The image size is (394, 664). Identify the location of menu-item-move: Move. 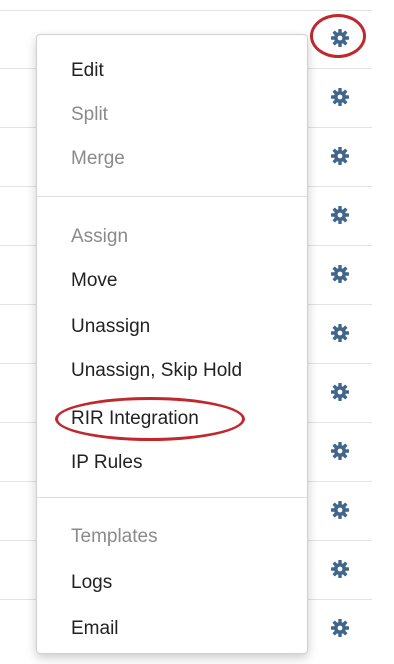
(94, 281).